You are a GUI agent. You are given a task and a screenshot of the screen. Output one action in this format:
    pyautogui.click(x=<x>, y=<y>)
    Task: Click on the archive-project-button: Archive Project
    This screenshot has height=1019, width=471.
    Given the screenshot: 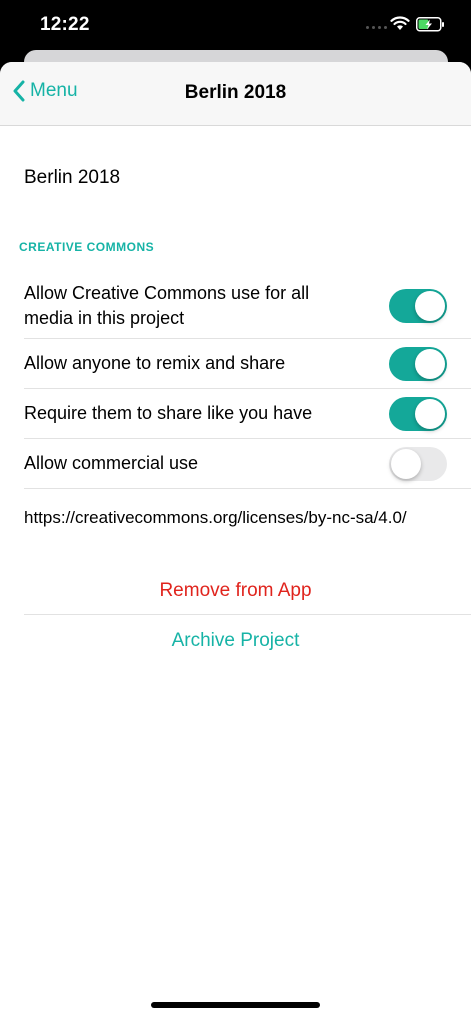 What is the action you would take?
    pyautogui.click(x=235, y=641)
    